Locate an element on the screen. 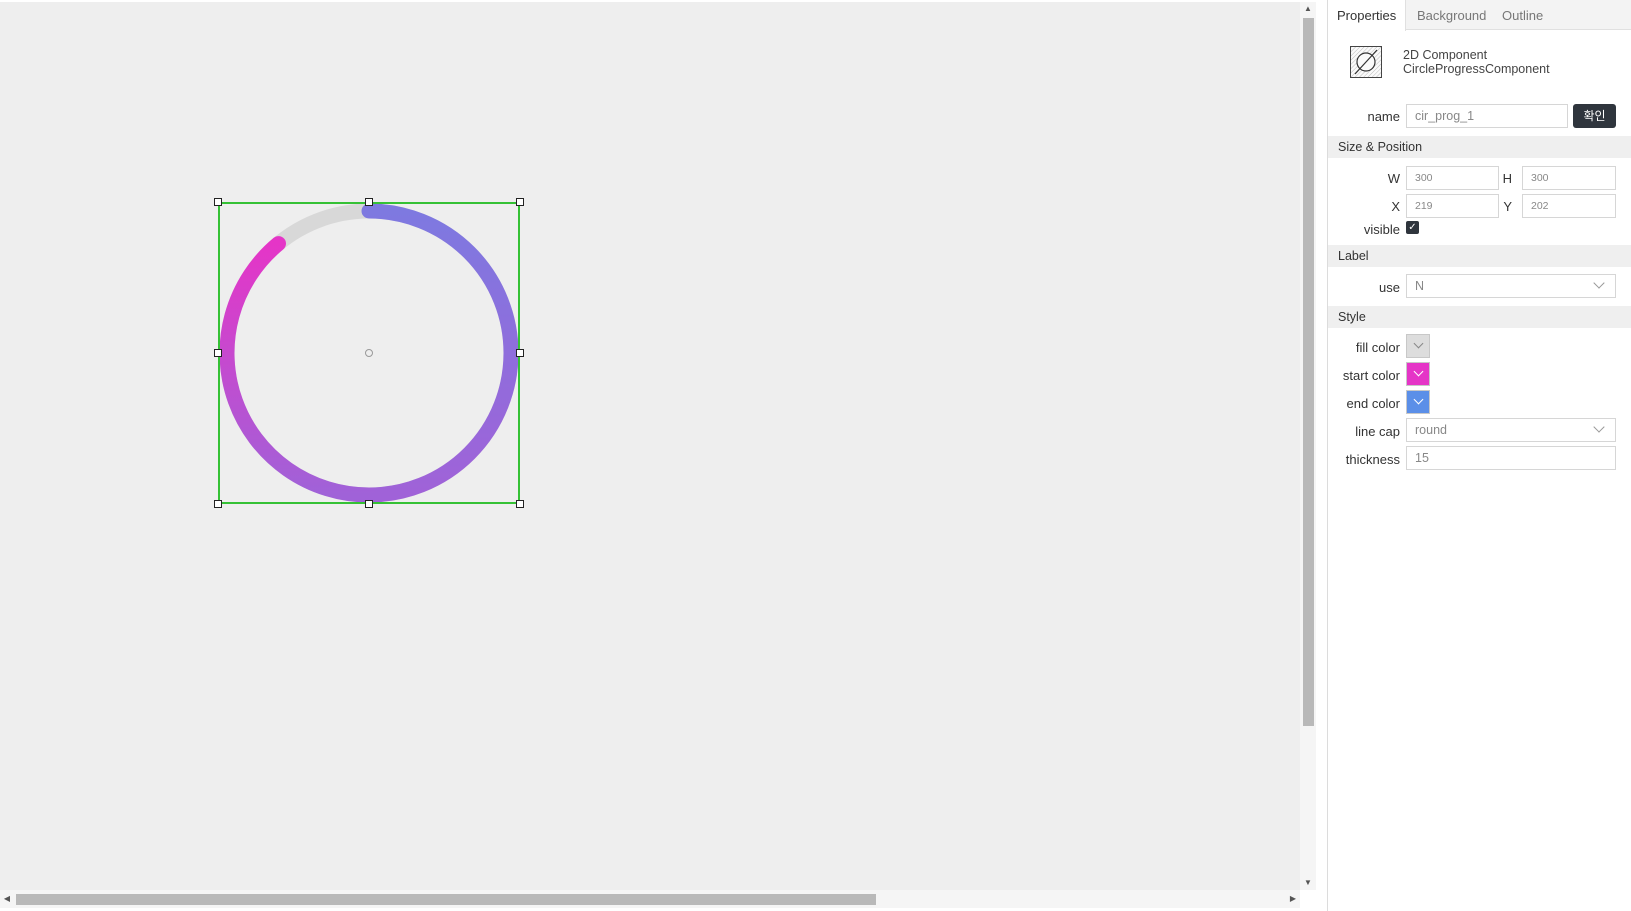  use-label: use is located at coordinates (1389, 287).